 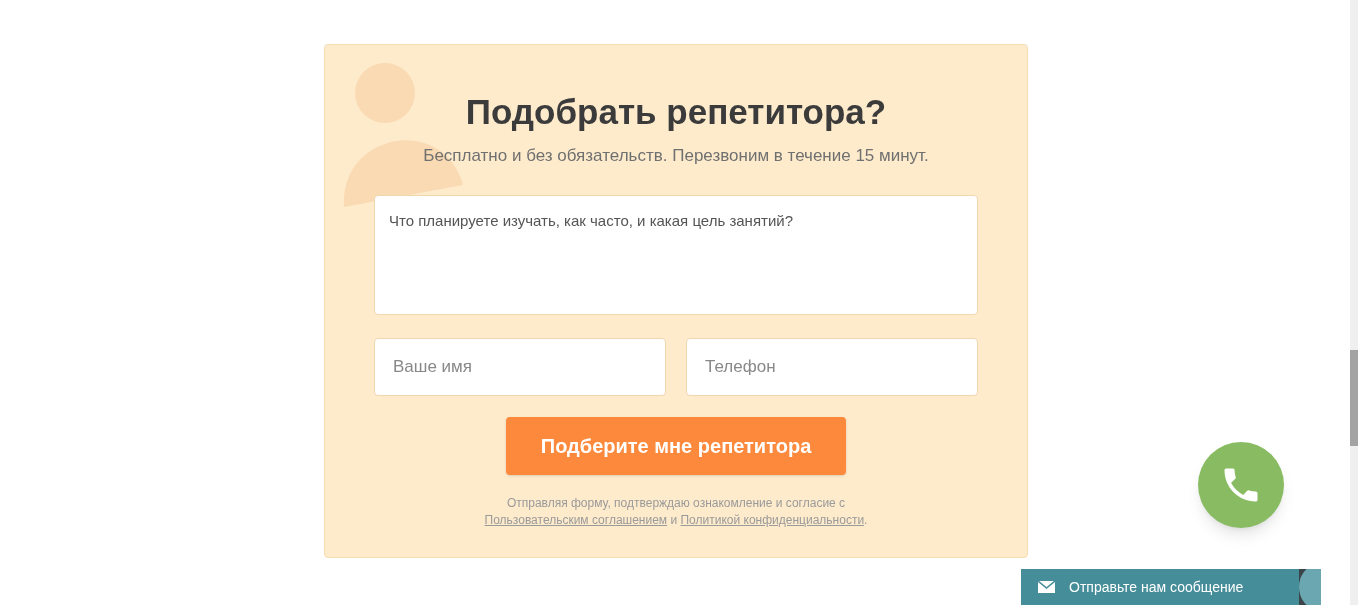 I want to click on name-field: Ваше имя, so click(x=520, y=366).